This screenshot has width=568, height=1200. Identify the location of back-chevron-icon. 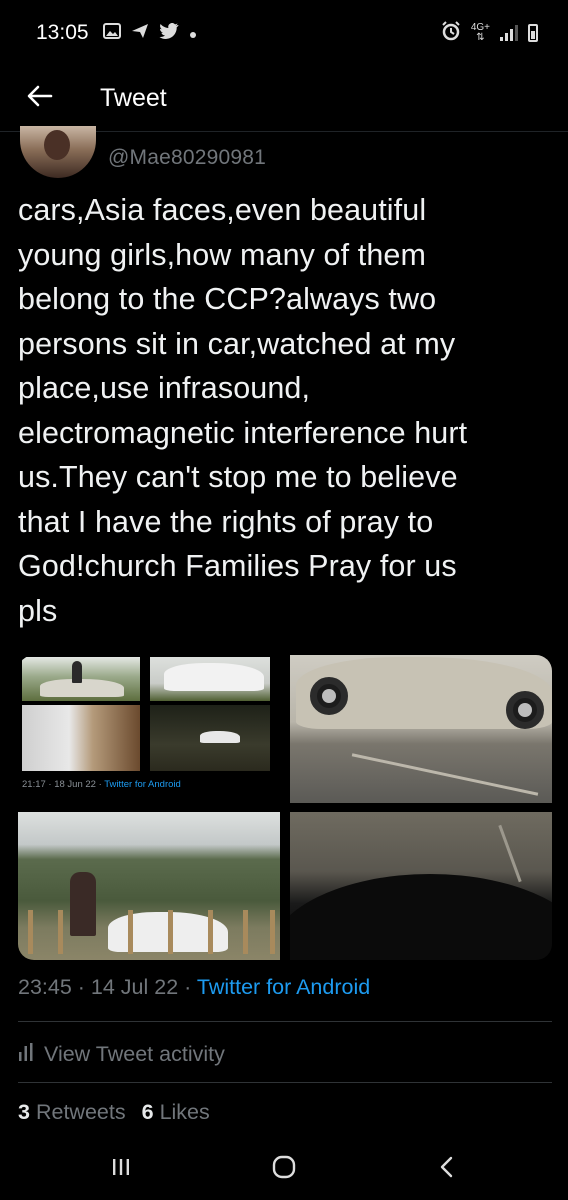
(447, 1169).